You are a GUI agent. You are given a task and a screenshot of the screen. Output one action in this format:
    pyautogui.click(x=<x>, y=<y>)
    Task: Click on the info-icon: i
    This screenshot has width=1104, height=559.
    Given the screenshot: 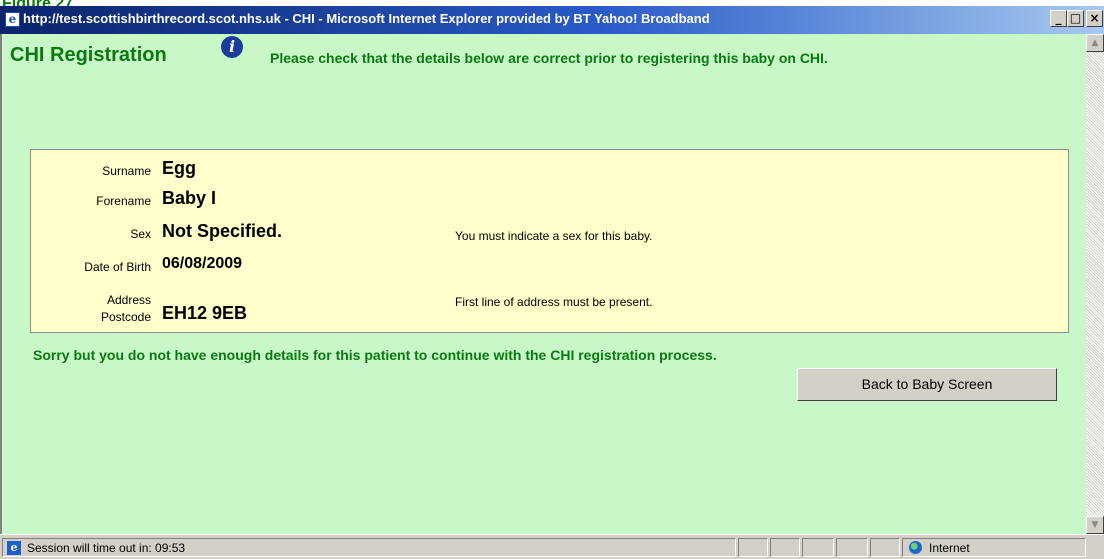 What is the action you would take?
    pyautogui.click(x=232, y=47)
    